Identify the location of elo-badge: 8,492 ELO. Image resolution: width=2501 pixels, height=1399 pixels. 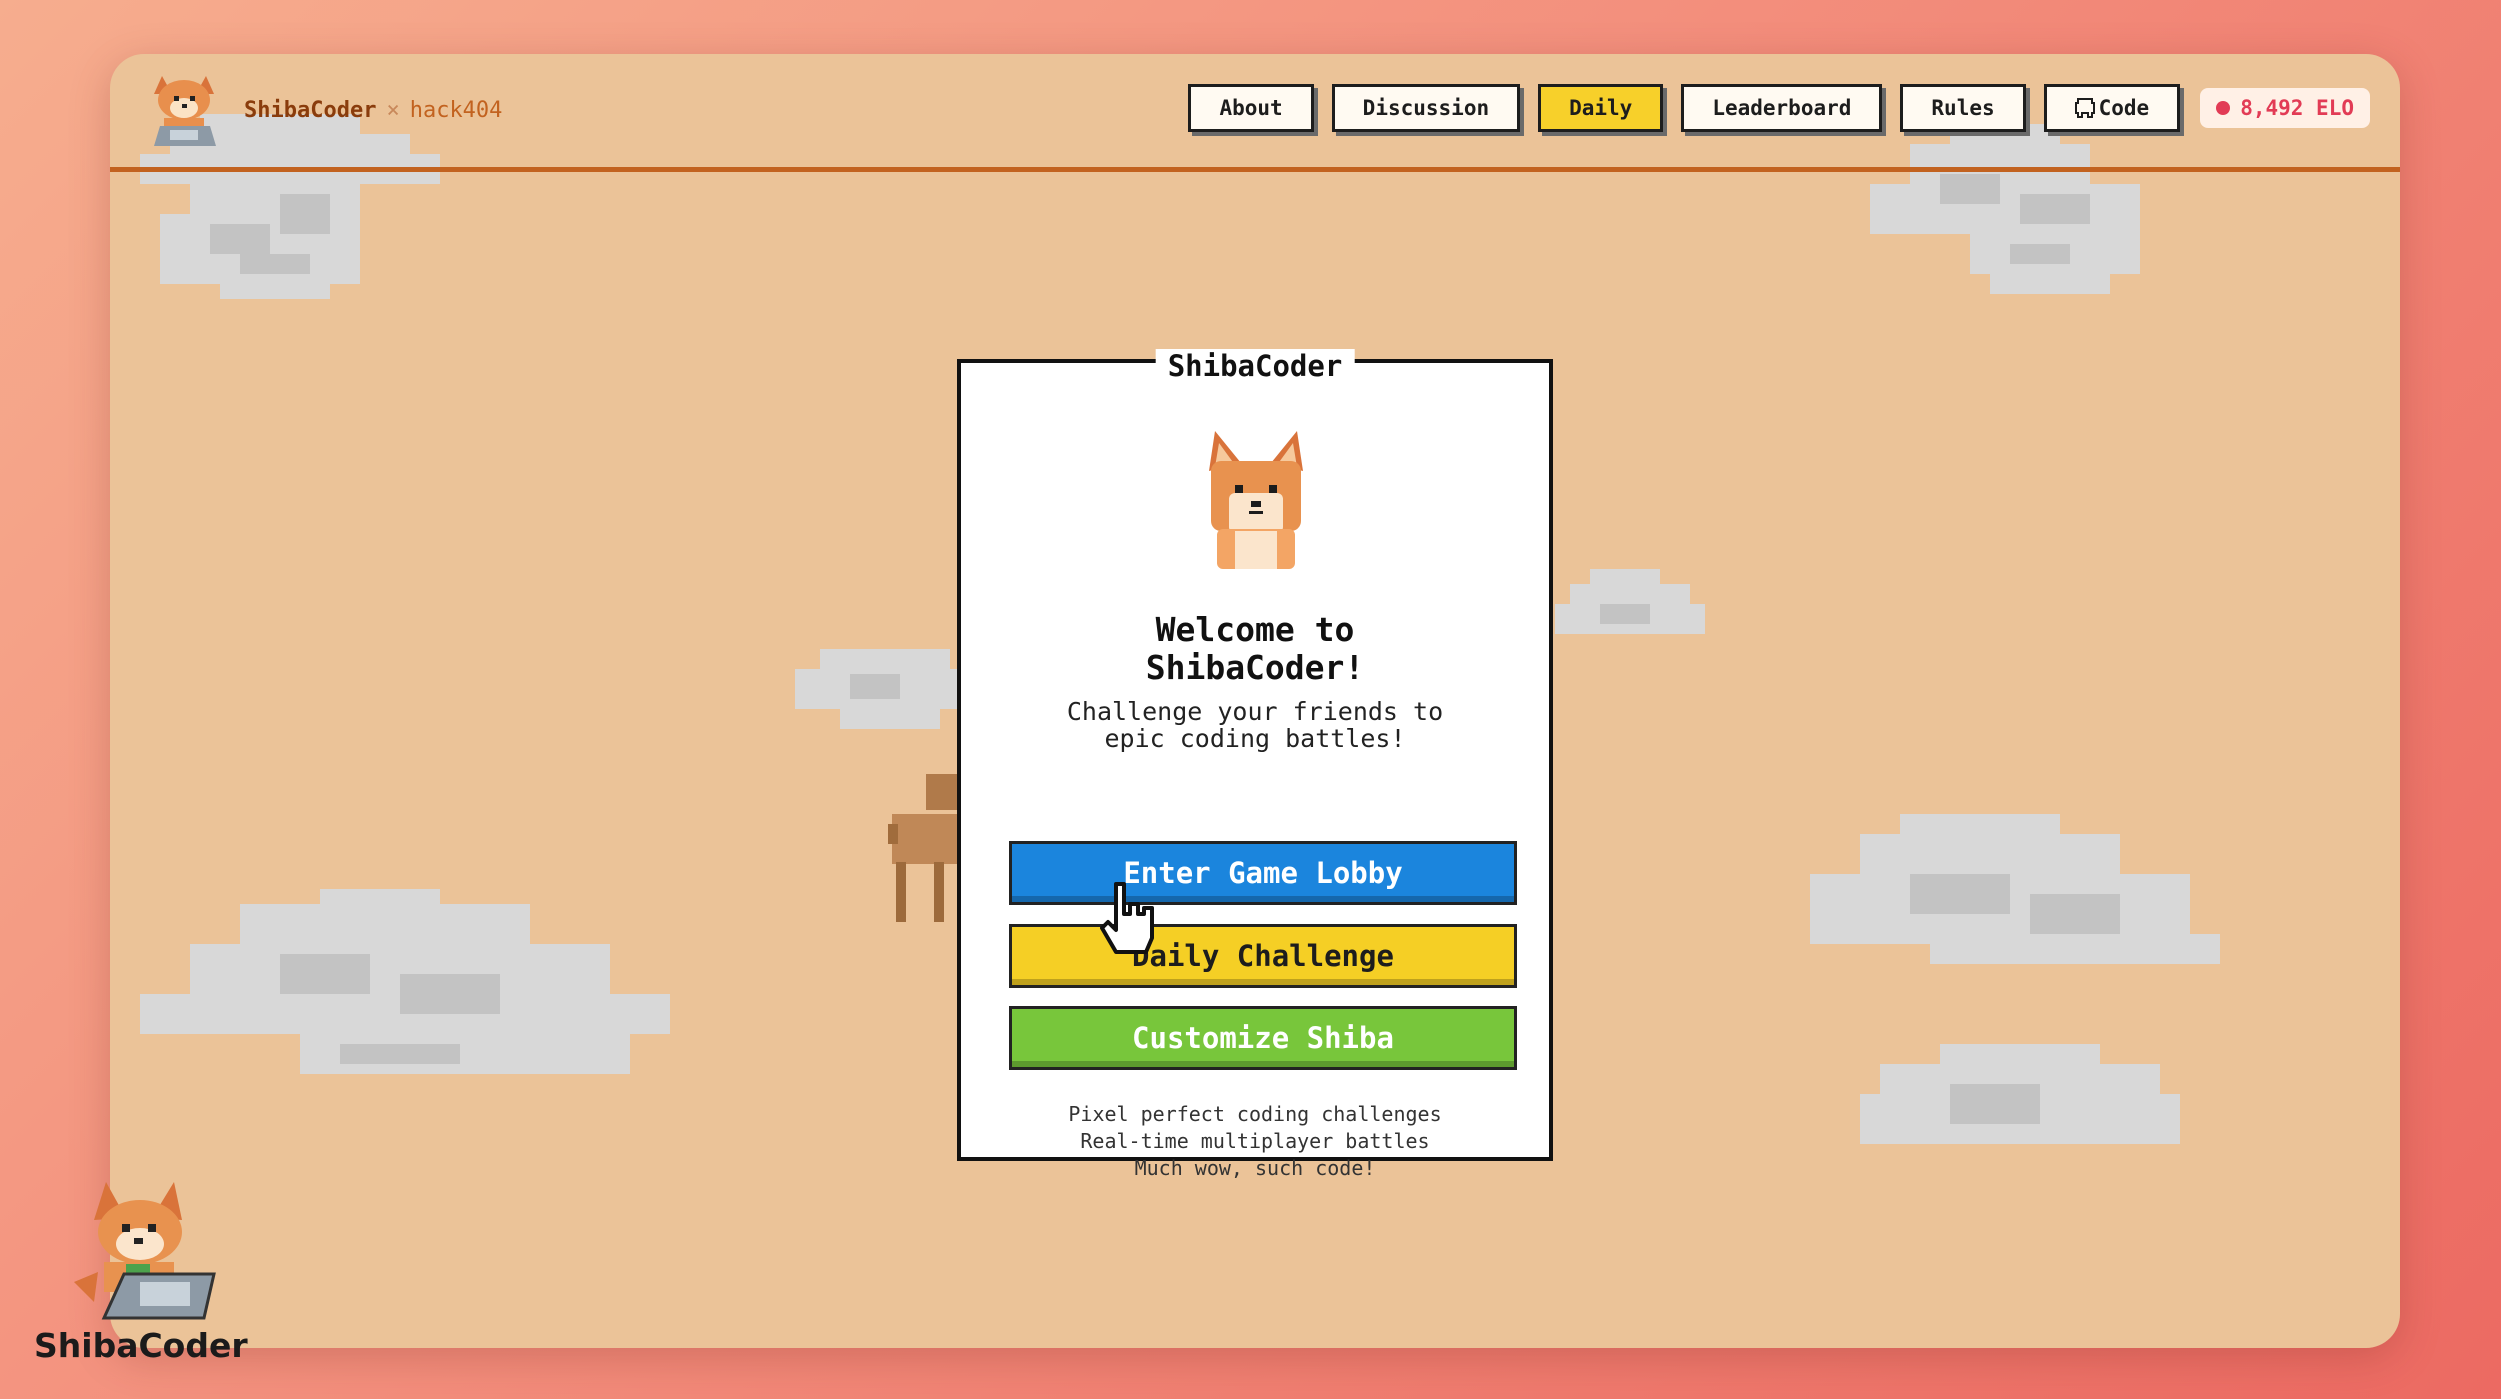
(2285, 108).